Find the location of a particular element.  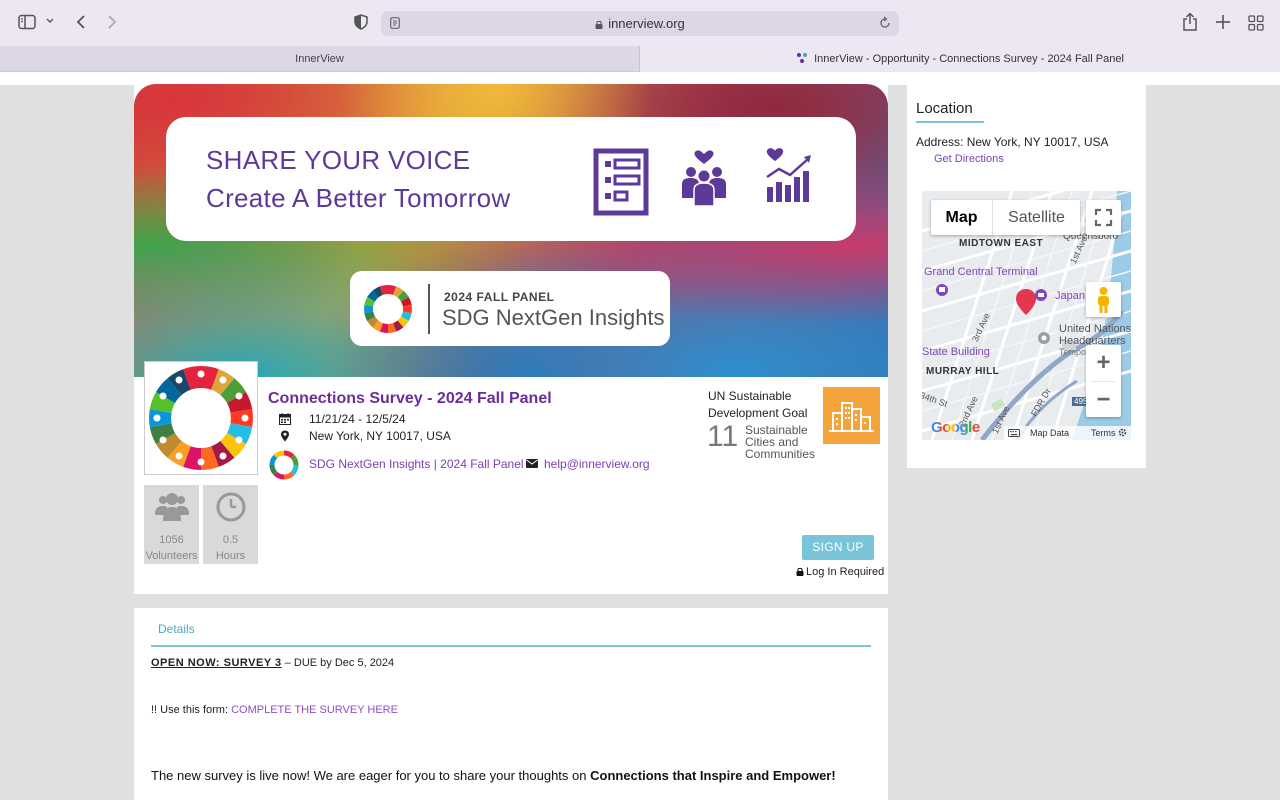

panel-name: SDG NextGen Insights is located at coordinates (553, 317).